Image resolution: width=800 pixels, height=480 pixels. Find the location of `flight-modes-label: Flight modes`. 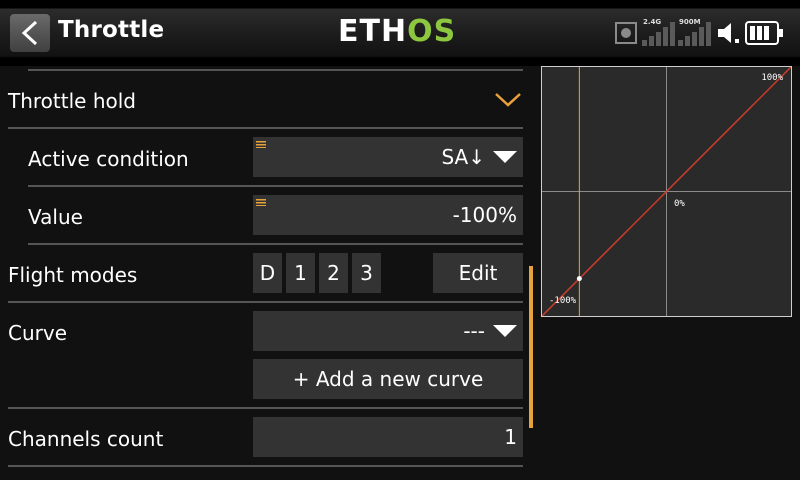

flight-modes-label: Flight modes is located at coordinates (73, 275).